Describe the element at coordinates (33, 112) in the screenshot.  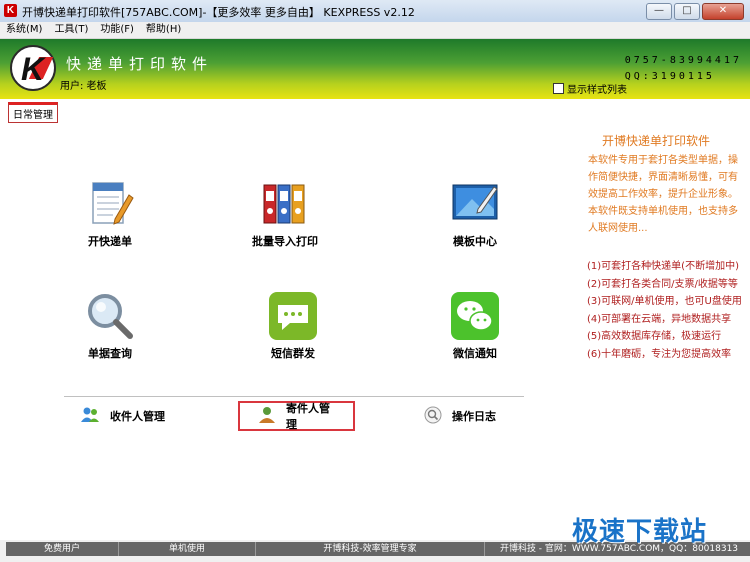
I see `tab-daily-management: 日常管理` at that location.